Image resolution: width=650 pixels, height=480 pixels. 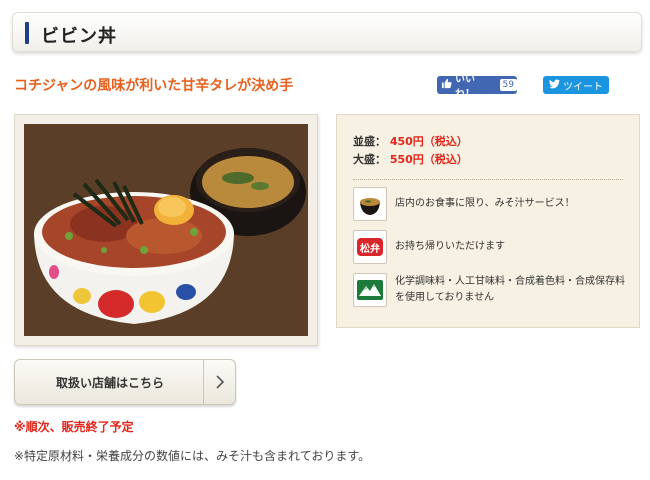 I want to click on mountain-logo-icon, so click(x=370, y=290).